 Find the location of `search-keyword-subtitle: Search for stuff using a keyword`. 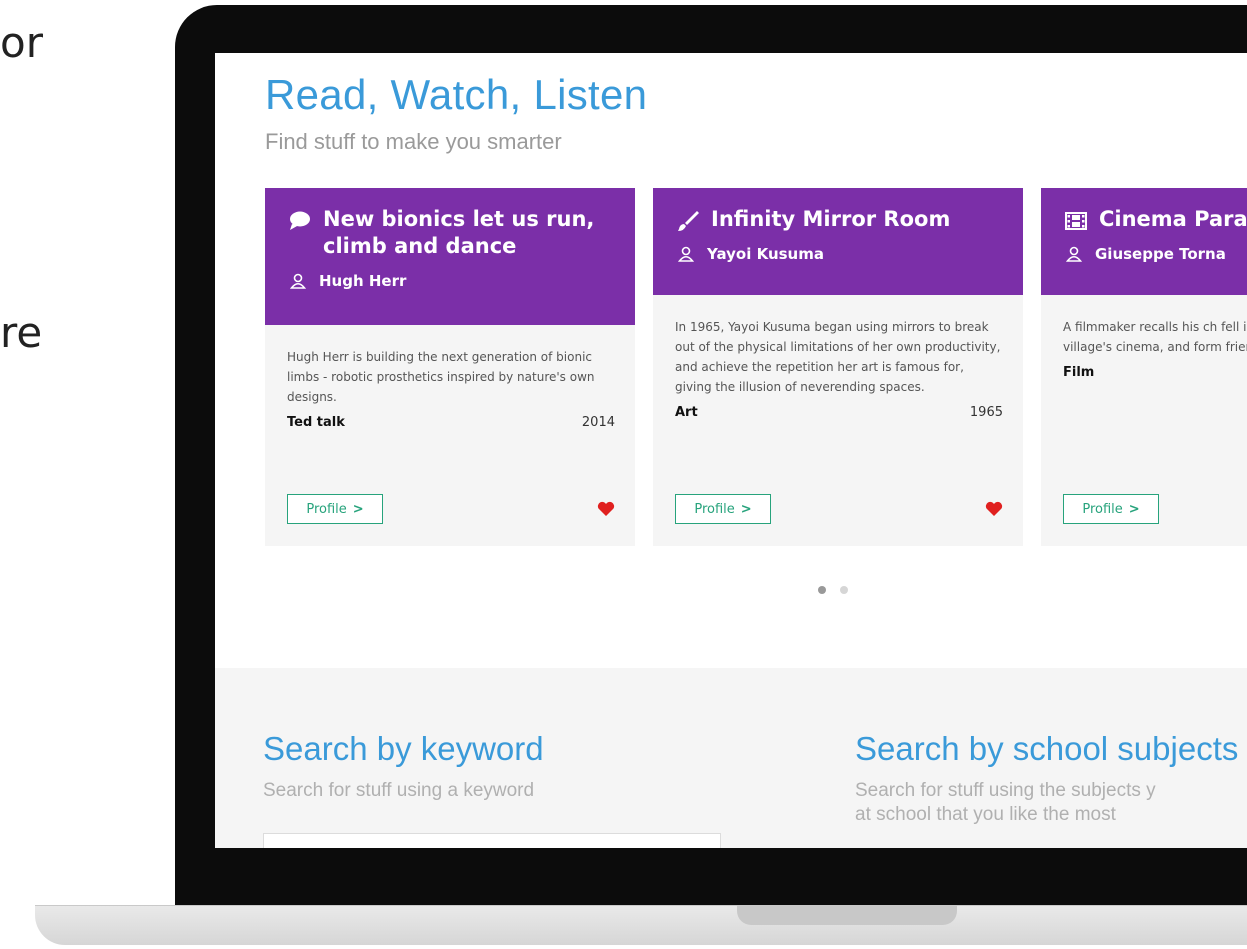

search-keyword-subtitle: Search for stuff using a keyword is located at coordinates (399, 790).